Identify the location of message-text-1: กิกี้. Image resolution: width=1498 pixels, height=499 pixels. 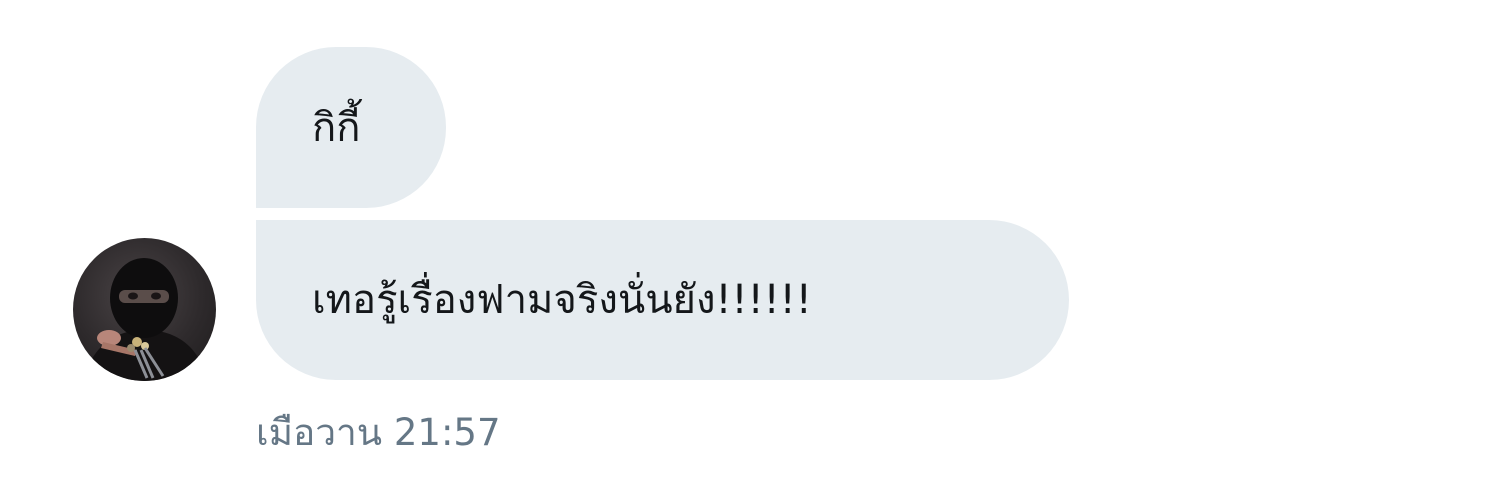
(336, 127).